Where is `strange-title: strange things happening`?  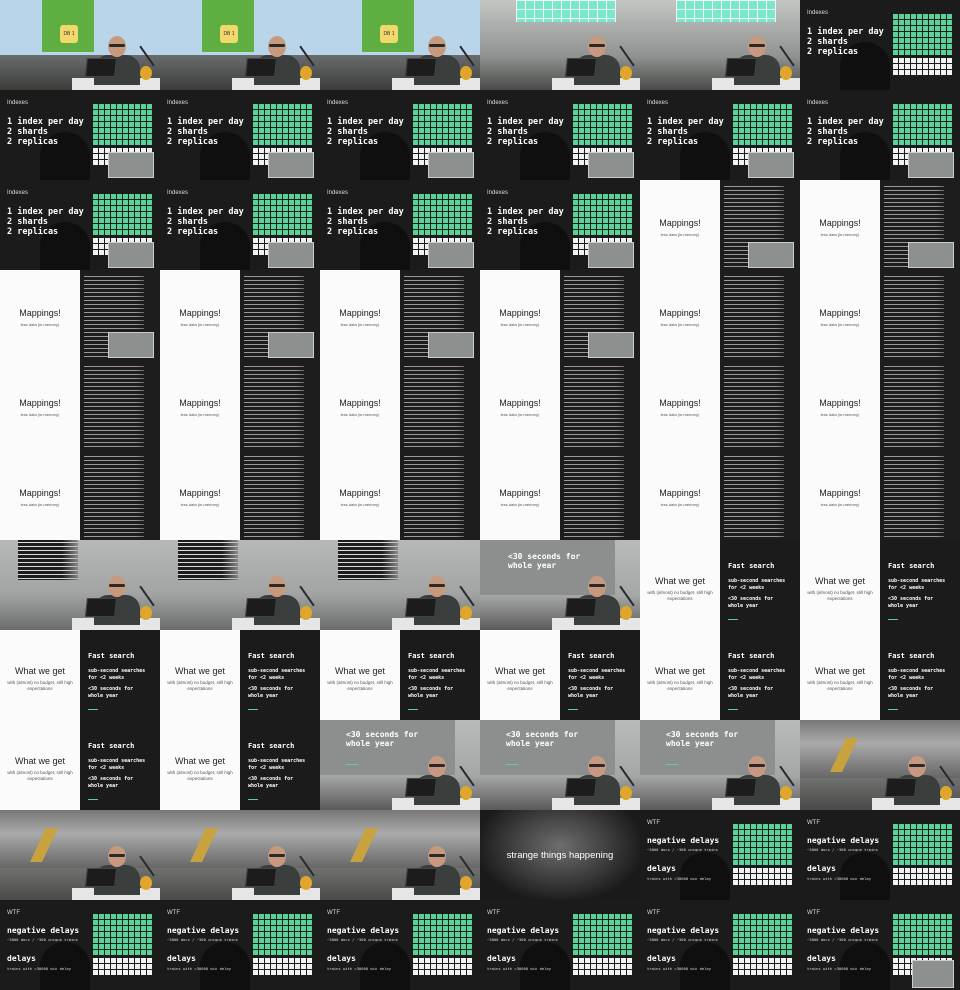 strange-title: strange things happening is located at coordinates (560, 855).